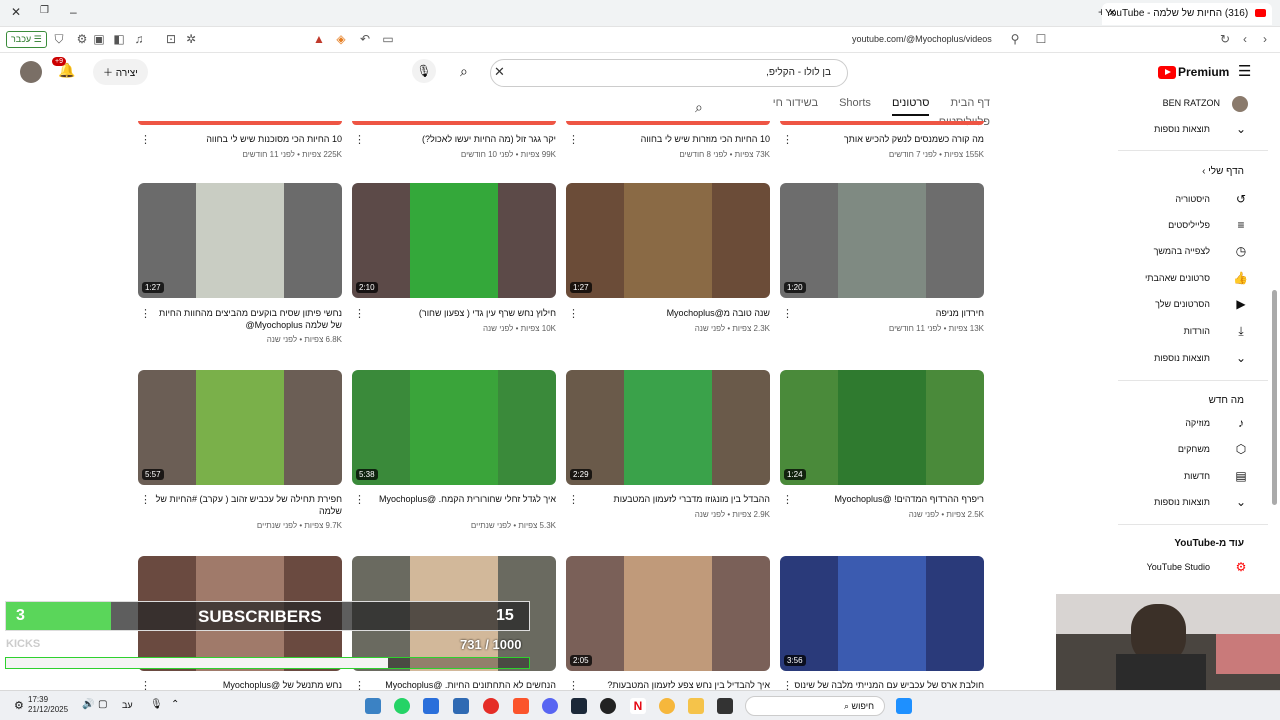 This screenshot has height=720, width=1280. I want to click on url-field: youtube.com/@Myochoplus/videos, so click(922, 39).